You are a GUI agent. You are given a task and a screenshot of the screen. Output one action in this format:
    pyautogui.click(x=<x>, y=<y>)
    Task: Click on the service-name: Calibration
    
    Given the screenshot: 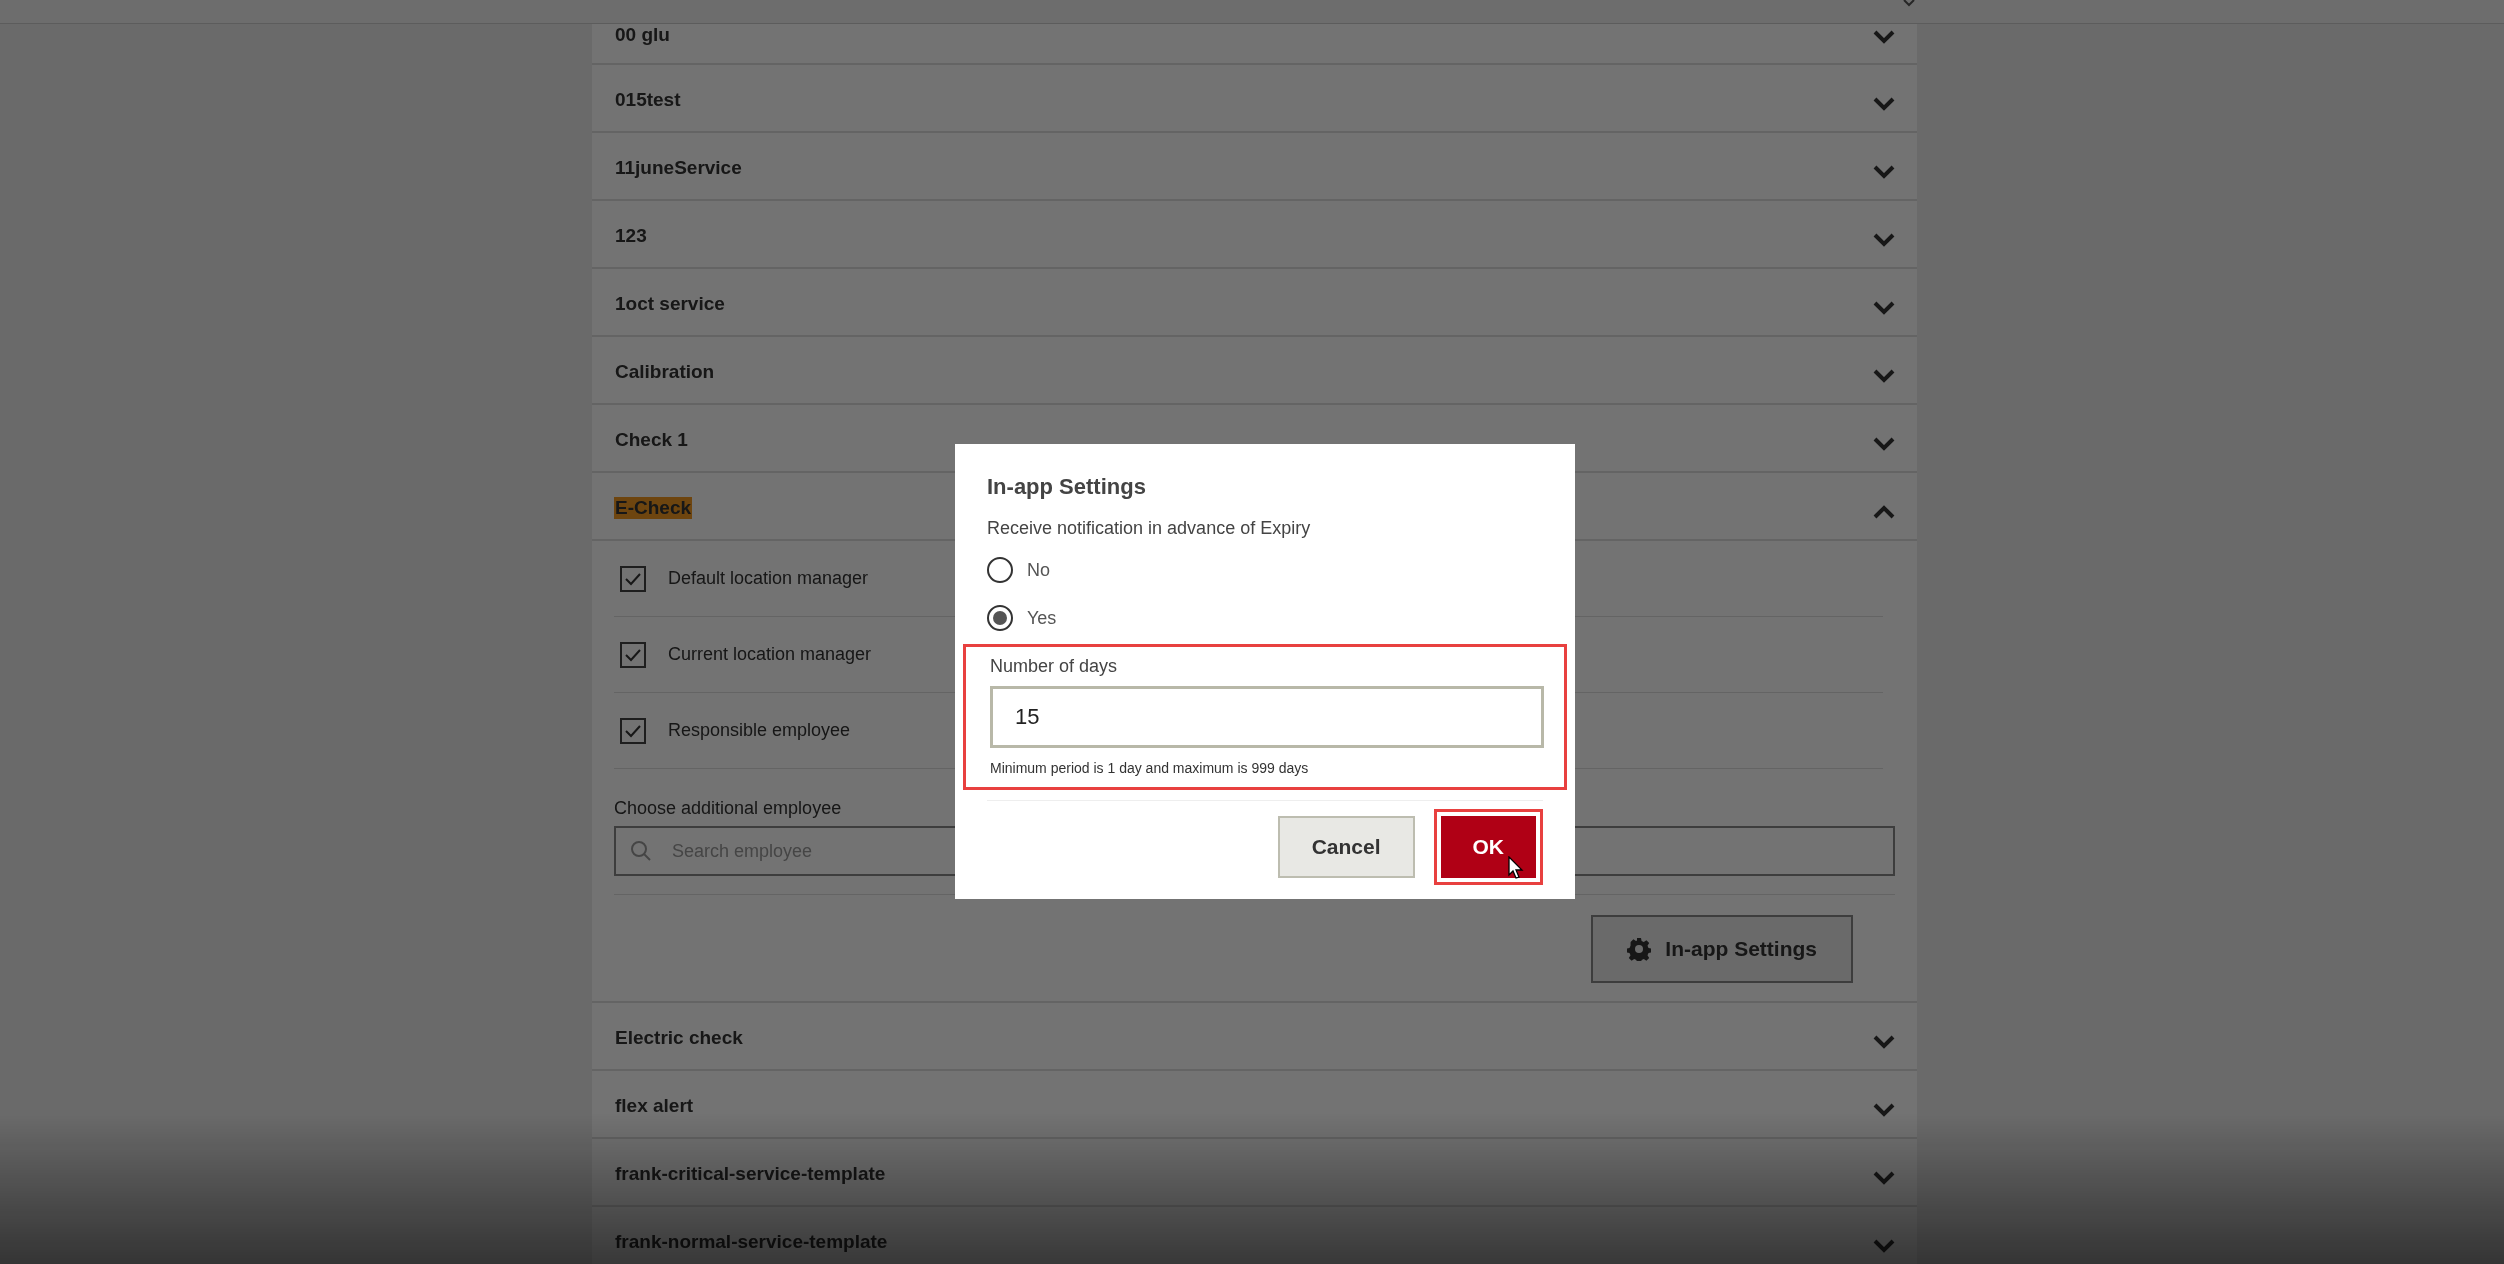 What is the action you would take?
    pyautogui.click(x=665, y=372)
    